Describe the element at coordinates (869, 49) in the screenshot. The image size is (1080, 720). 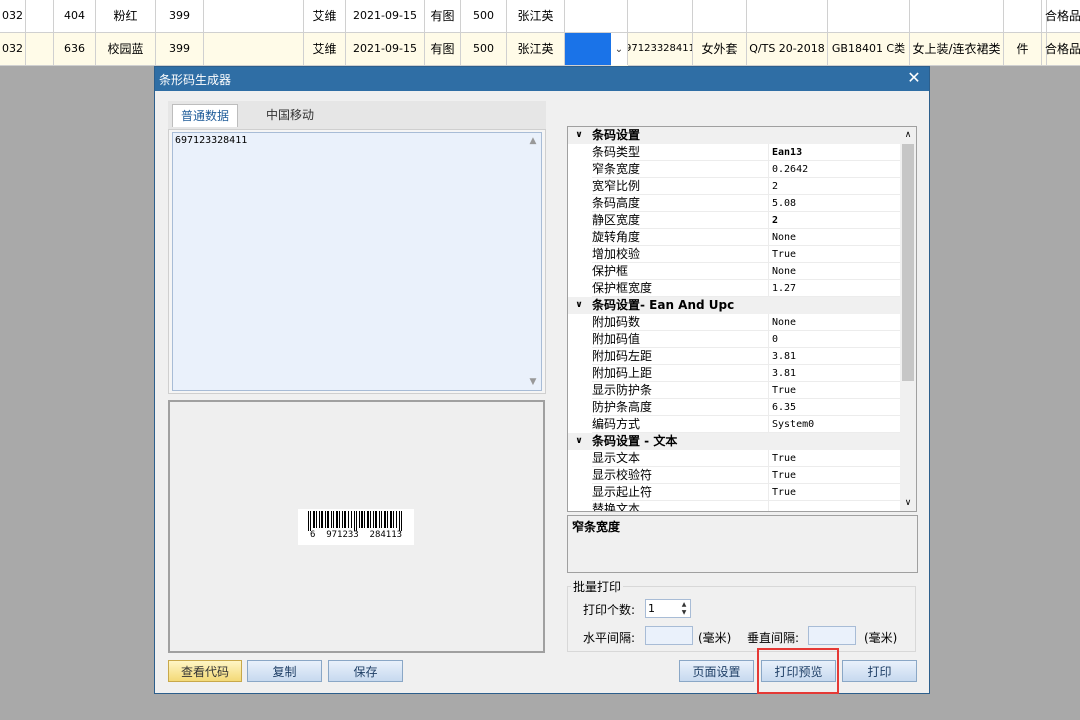
I see `grid-cell: GB18401 C类` at that location.